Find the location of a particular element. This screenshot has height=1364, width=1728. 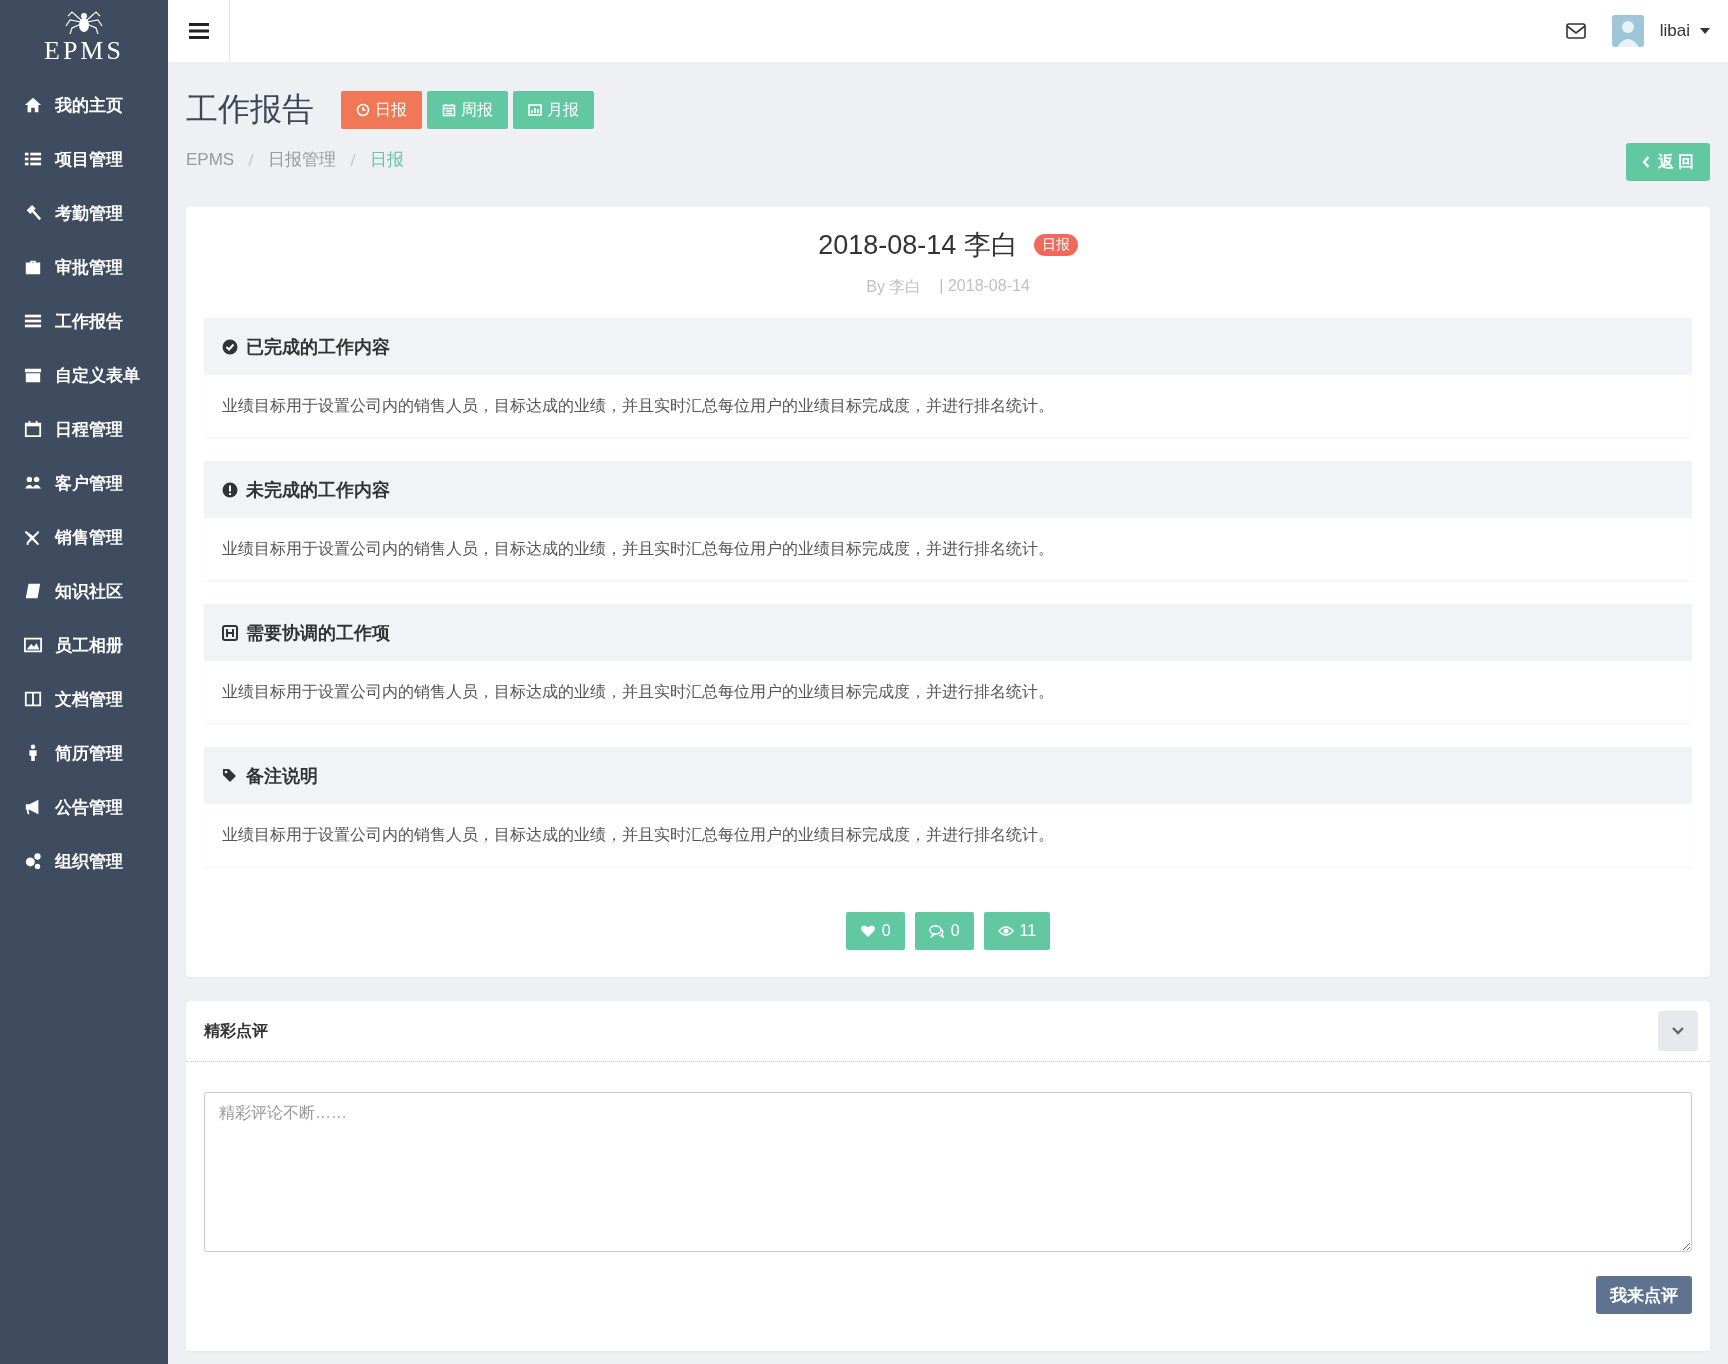

comments-title: 精彩点评 is located at coordinates (236, 1030).